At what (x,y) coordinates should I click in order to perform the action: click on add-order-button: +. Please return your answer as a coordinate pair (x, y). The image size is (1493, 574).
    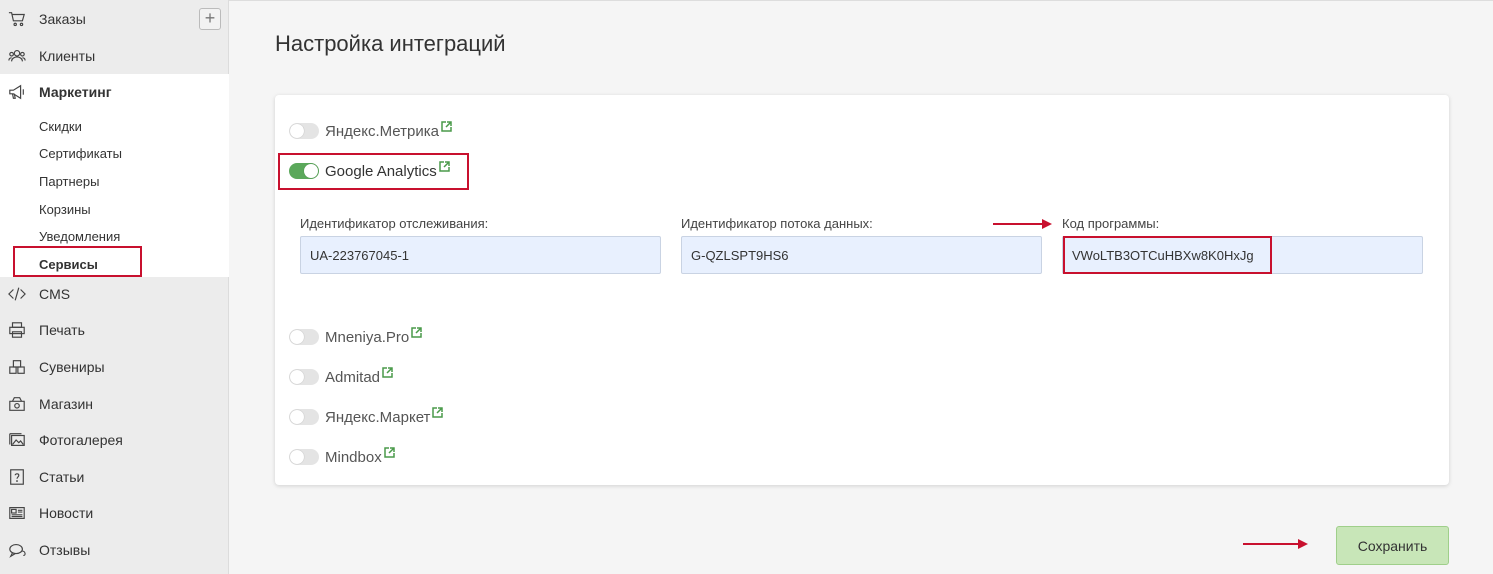
    Looking at the image, I should click on (210, 19).